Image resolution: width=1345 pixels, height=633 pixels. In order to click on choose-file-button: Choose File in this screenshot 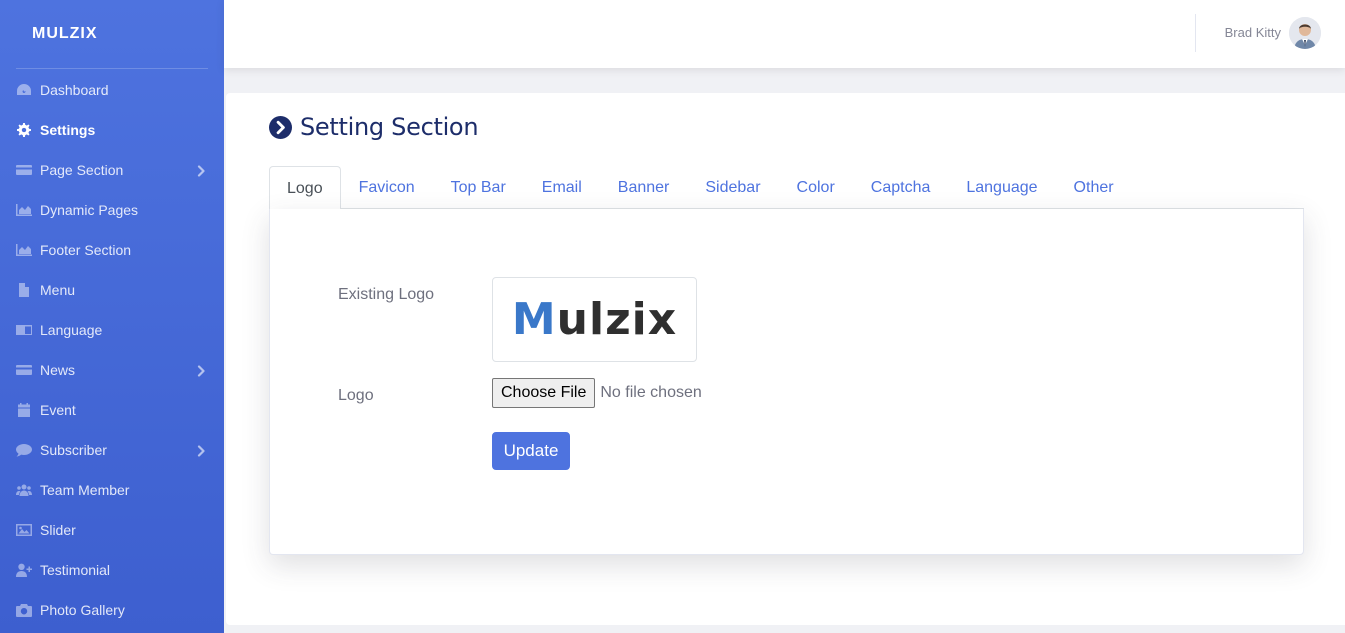, I will do `click(544, 393)`.